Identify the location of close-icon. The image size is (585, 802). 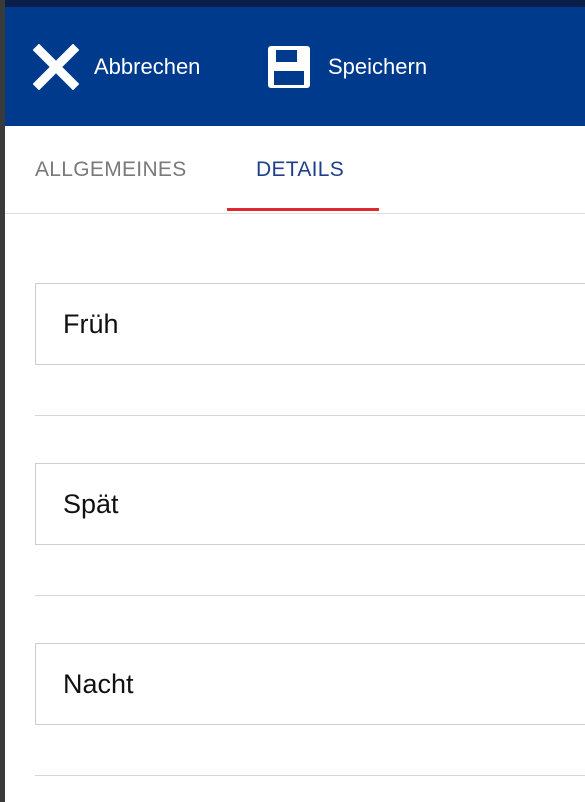
(56, 66).